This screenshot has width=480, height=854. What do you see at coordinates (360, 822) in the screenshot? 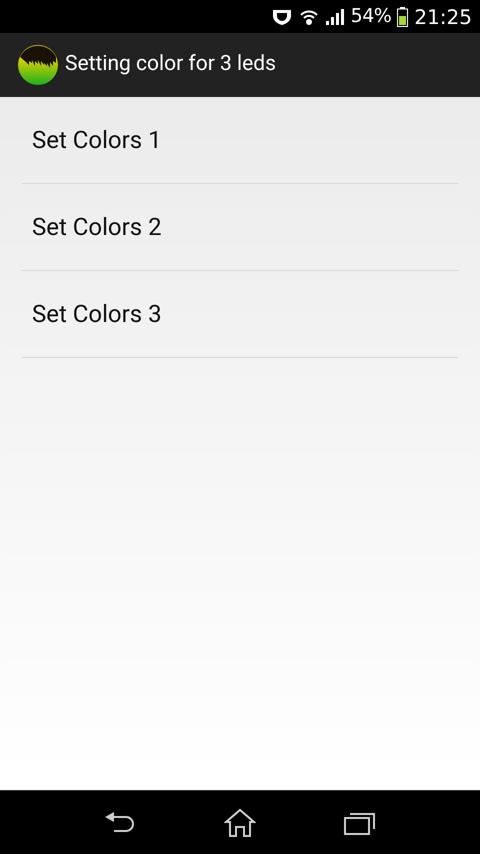
I see `recent-apps-icon` at bounding box center [360, 822].